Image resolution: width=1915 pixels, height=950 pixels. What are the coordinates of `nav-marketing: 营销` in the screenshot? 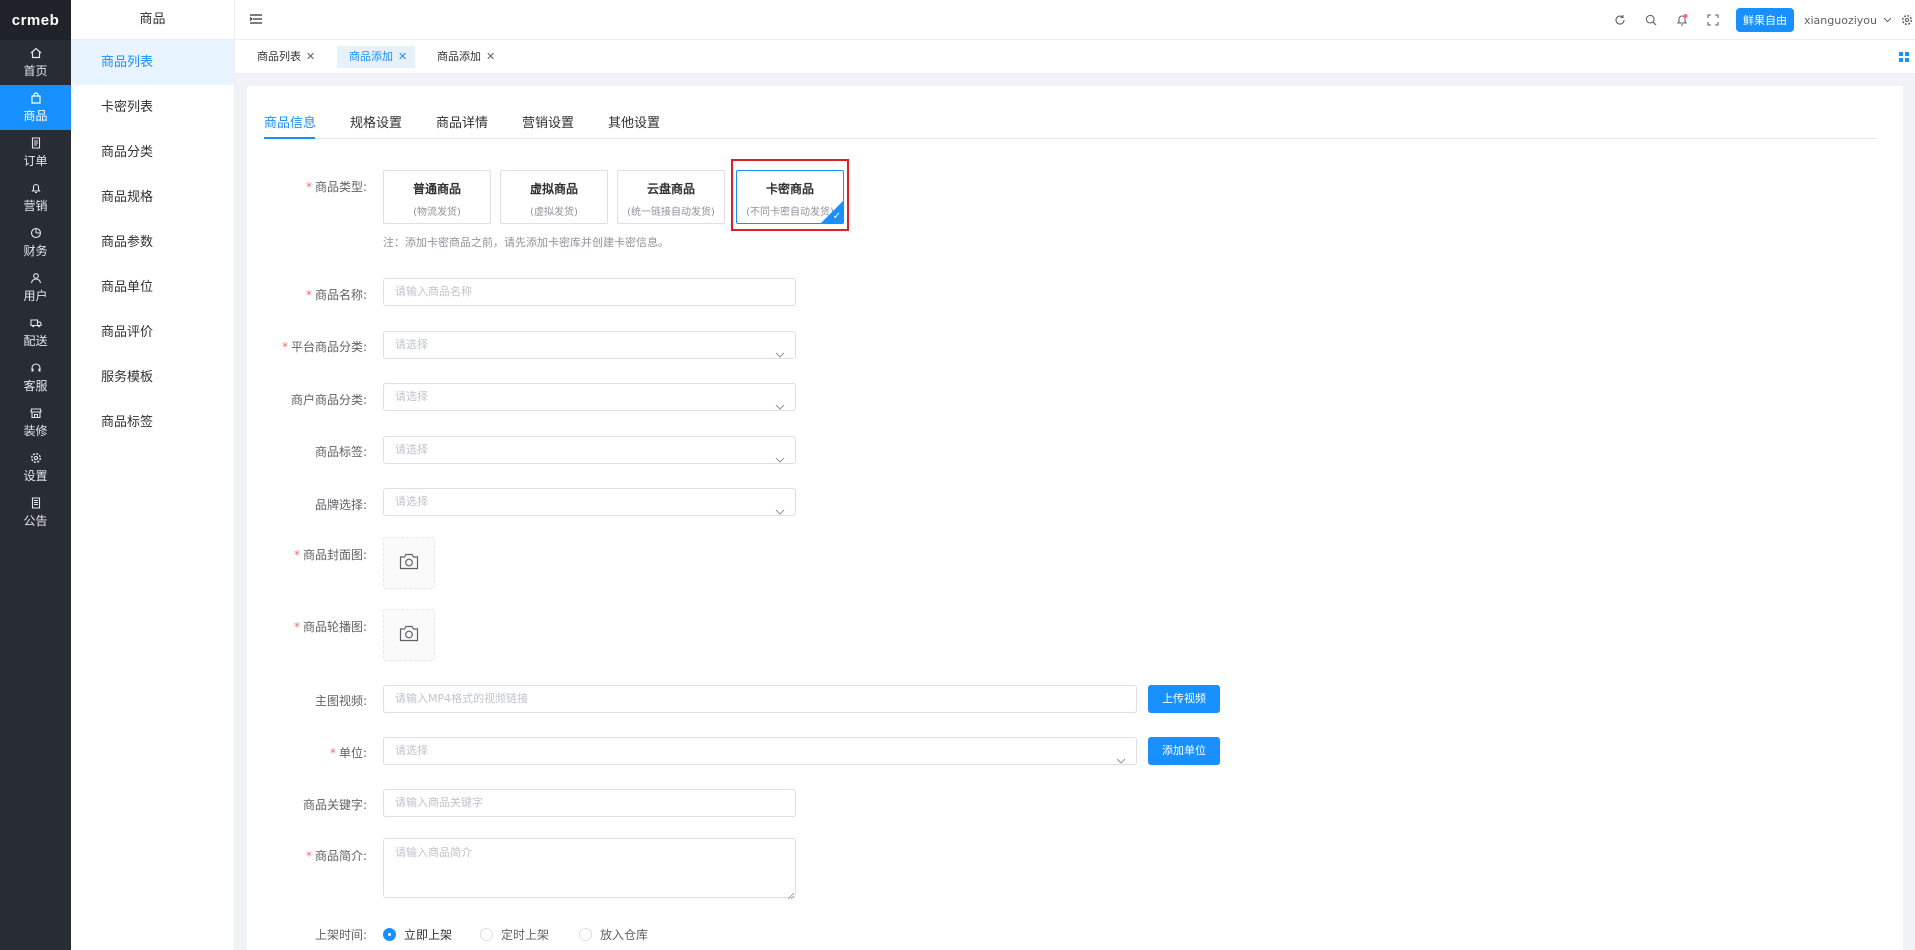 It's located at (35, 197).